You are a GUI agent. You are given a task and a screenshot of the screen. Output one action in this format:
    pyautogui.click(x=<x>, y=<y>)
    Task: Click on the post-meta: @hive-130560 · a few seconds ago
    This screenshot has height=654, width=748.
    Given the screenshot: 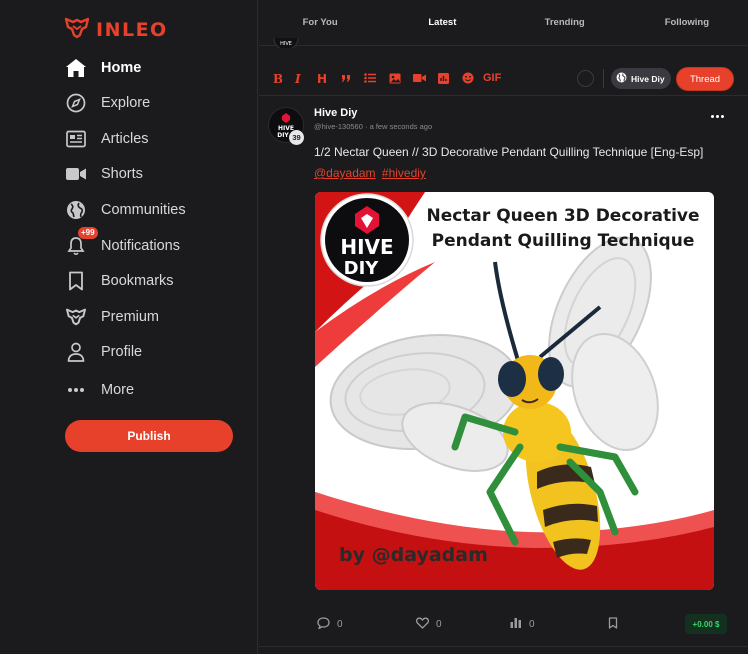 What is the action you would take?
    pyautogui.click(x=373, y=126)
    